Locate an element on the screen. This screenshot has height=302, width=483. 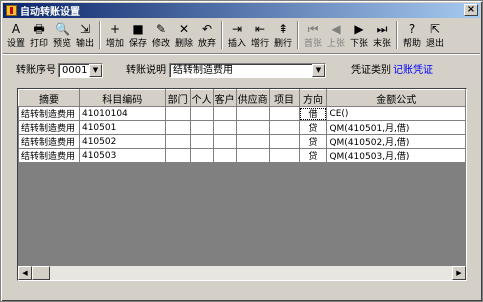
col-account-code: 科目编码 is located at coordinates (122, 98).